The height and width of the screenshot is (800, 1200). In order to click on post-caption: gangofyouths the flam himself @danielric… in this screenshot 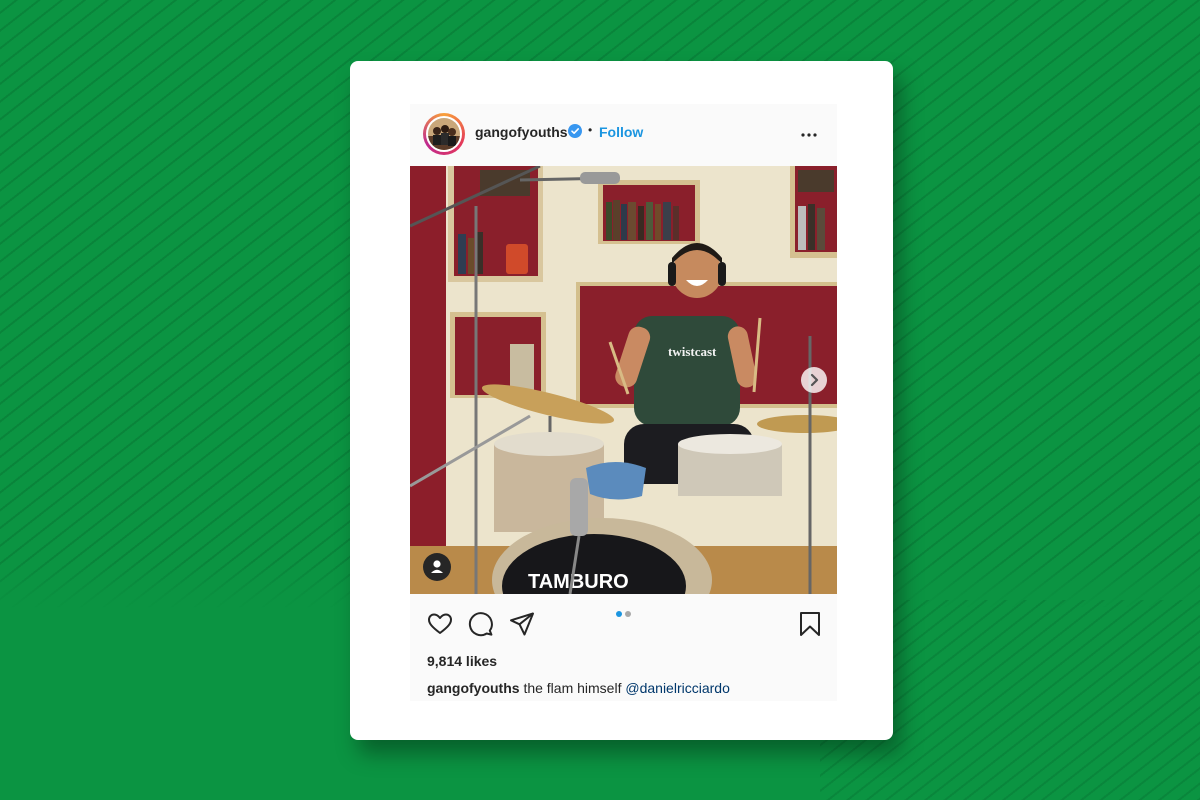, I will do `click(578, 688)`.